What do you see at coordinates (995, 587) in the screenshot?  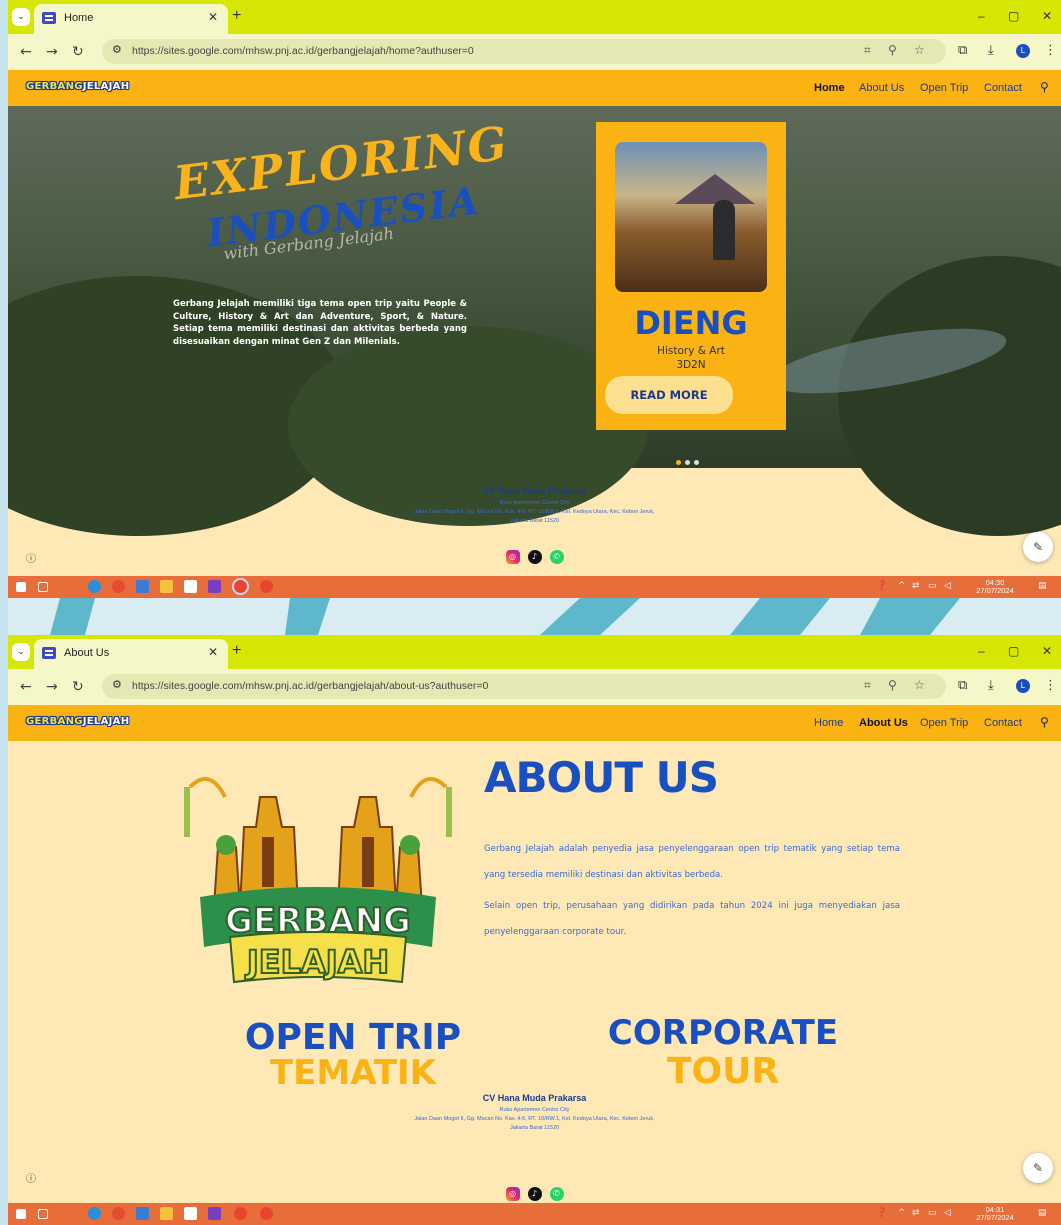 I see `clock: 04:30 27/07/2024` at bounding box center [995, 587].